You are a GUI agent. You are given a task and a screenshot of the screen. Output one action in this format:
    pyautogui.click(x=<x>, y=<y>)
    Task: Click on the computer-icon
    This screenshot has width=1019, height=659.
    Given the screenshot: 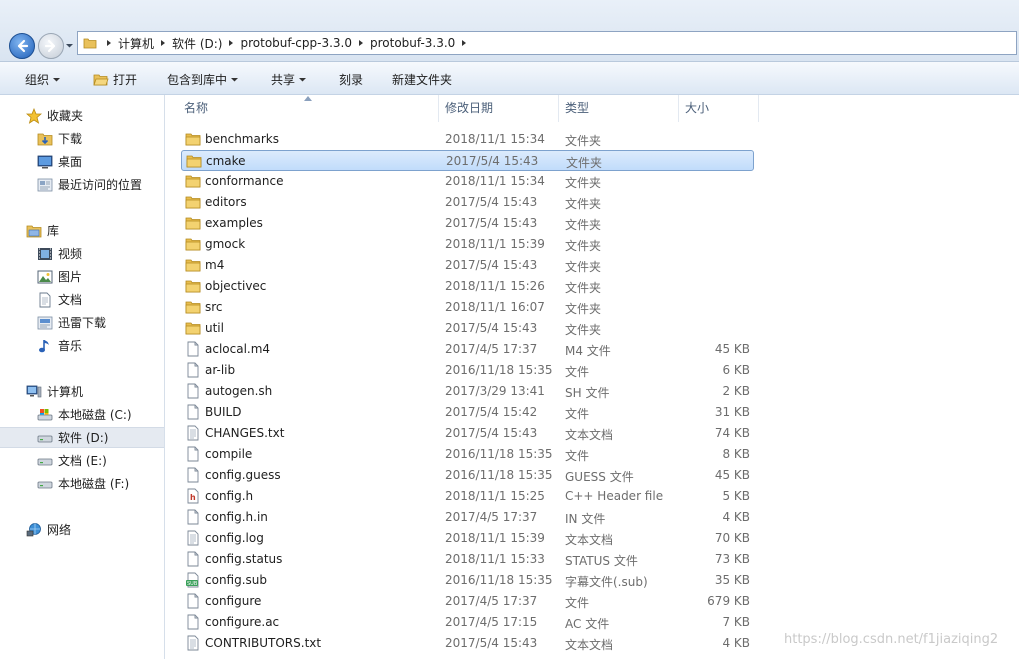 What is the action you would take?
    pyautogui.click(x=34, y=391)
    